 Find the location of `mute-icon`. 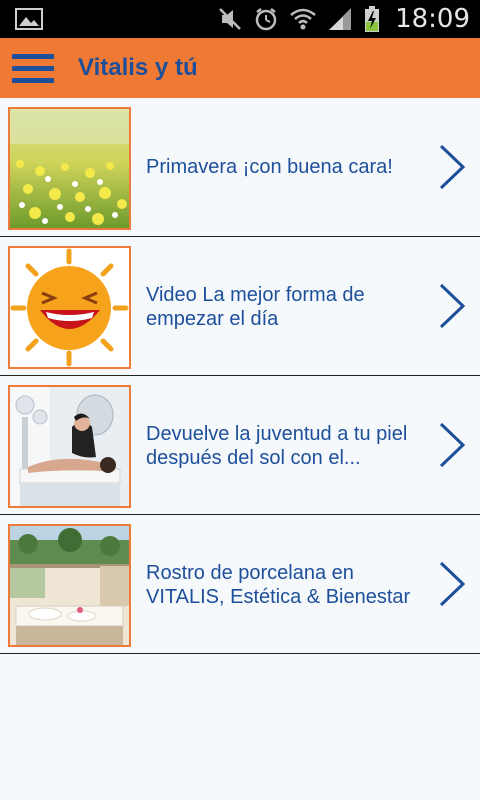

mute-icon is located at coordinates (230, 19).